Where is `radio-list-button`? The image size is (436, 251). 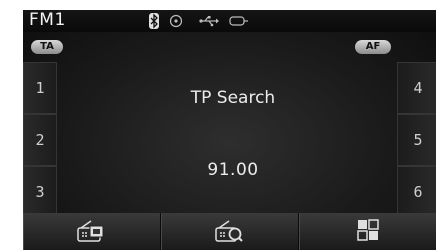 radio-list-button is located at coordinates (92, 231).